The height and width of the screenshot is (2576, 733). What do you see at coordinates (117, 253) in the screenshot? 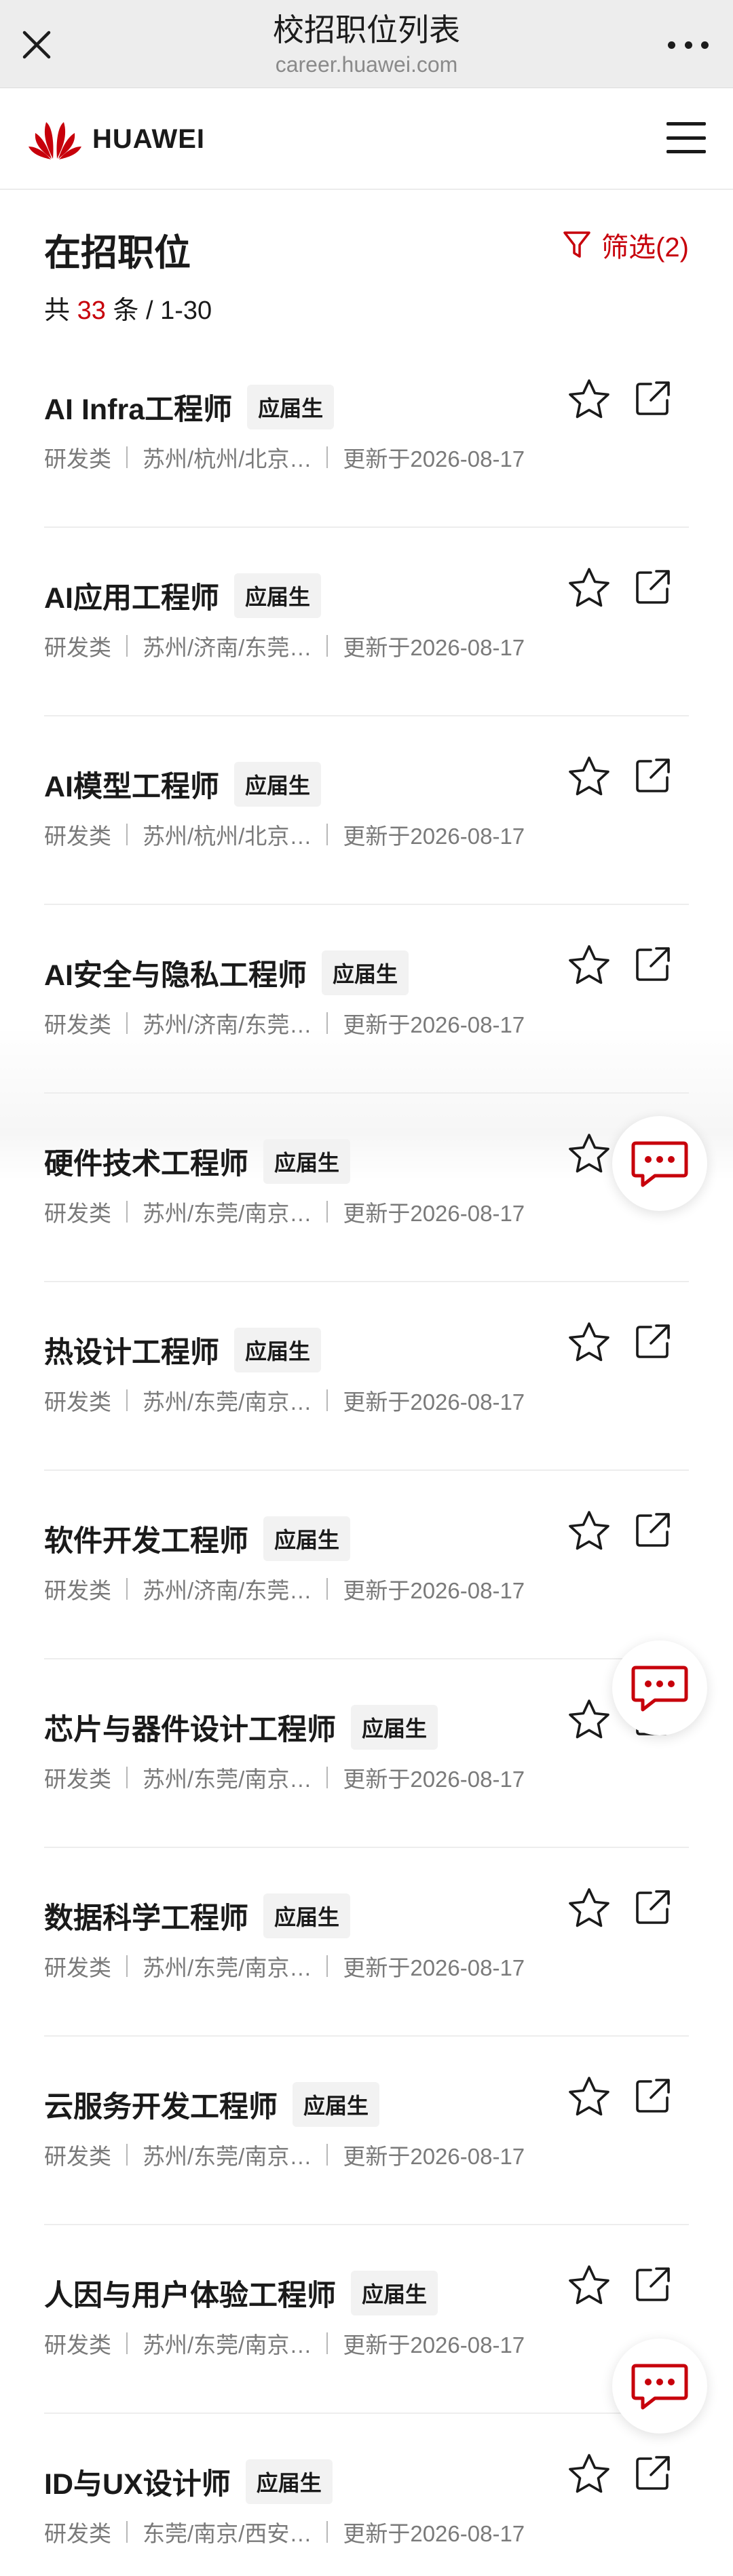
I see `page-title: 在招职位` at bounding box center [117, 253].